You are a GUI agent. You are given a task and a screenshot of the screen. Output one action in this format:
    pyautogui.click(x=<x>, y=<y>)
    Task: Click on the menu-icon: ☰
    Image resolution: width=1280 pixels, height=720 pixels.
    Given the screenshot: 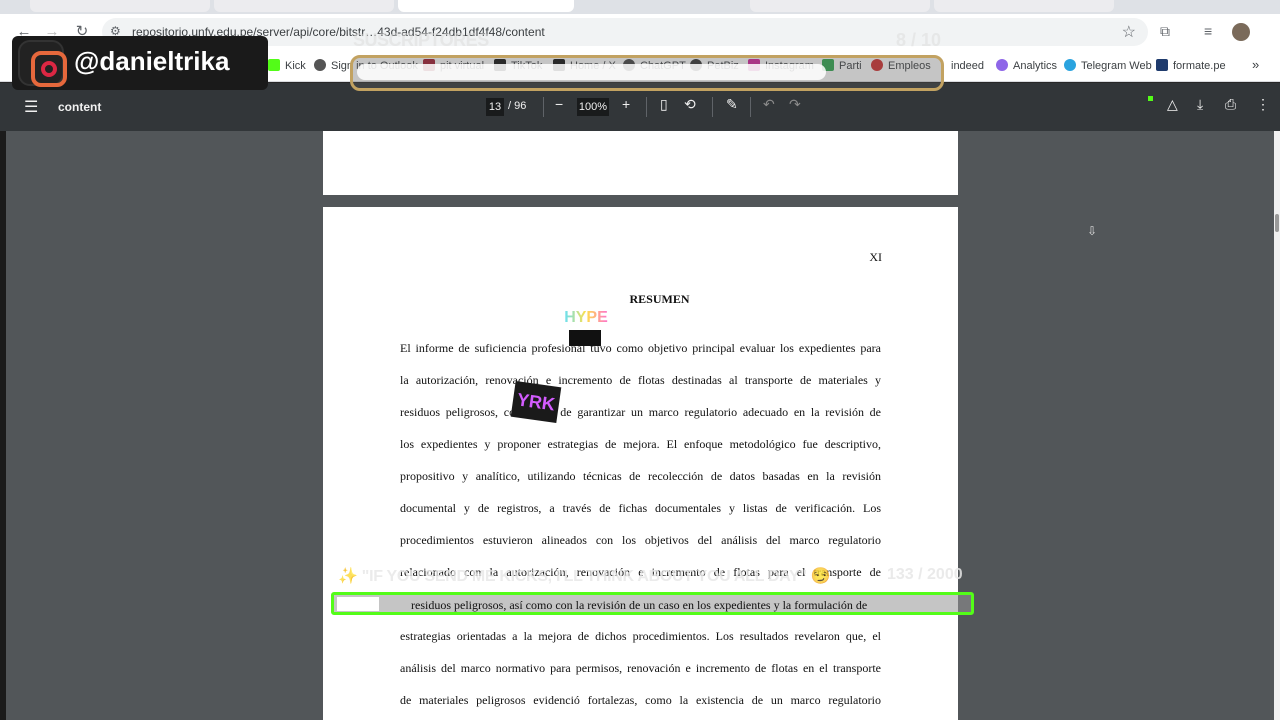 What is the action you would take?
    pyautogui.click(x=31, y=107)
    